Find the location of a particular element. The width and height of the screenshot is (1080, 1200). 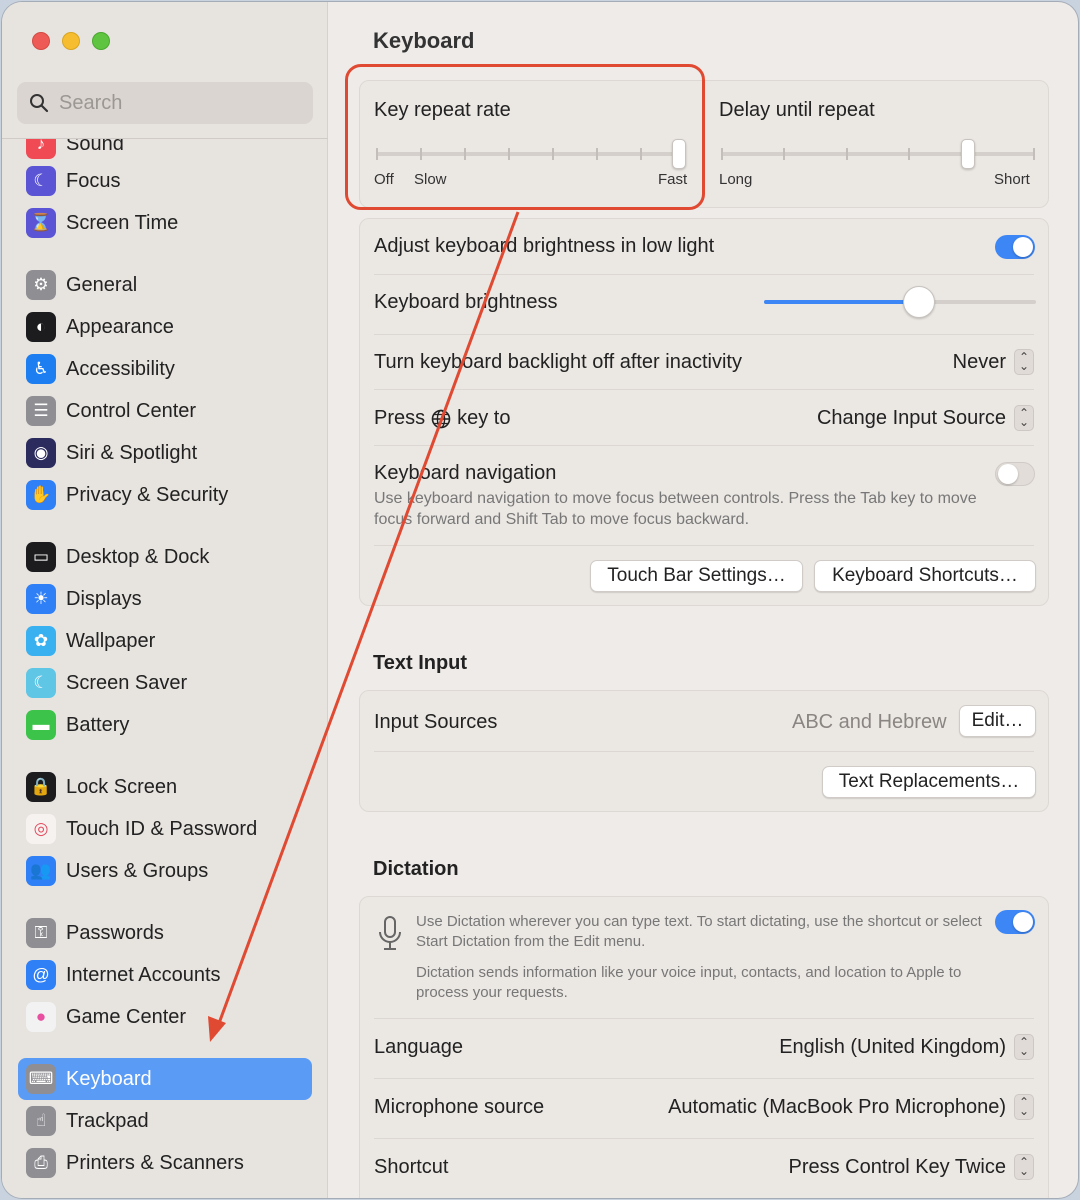

sidebar-item-label: Users & Groups is located at coordinates (137, 870).